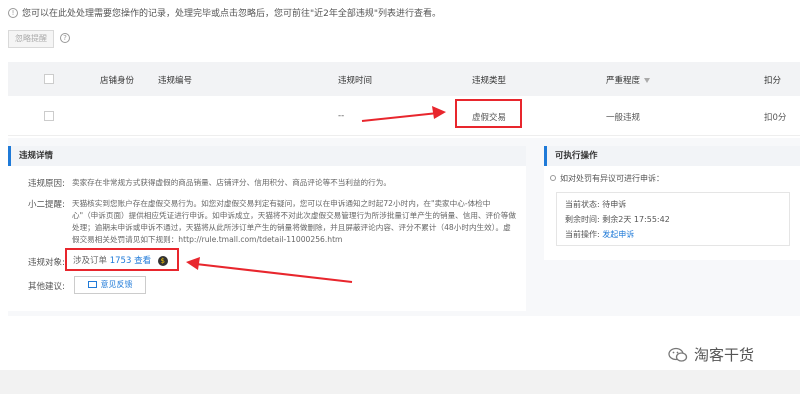 Image resolution: width=800 pixels, height=394 pixels. I want to click on arrow-to-object, so click(269, 270).